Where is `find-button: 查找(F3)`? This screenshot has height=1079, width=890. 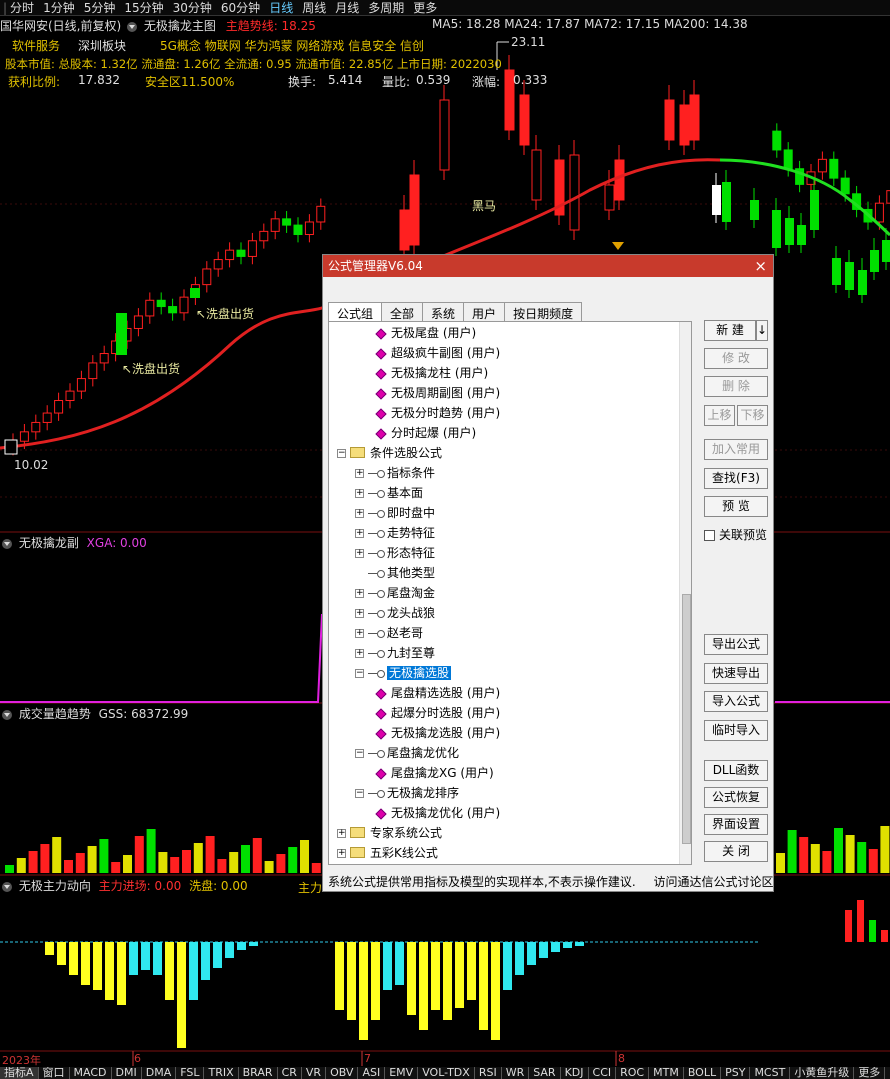
find-button: 查找(F3) is located at coordinates (736, 478).